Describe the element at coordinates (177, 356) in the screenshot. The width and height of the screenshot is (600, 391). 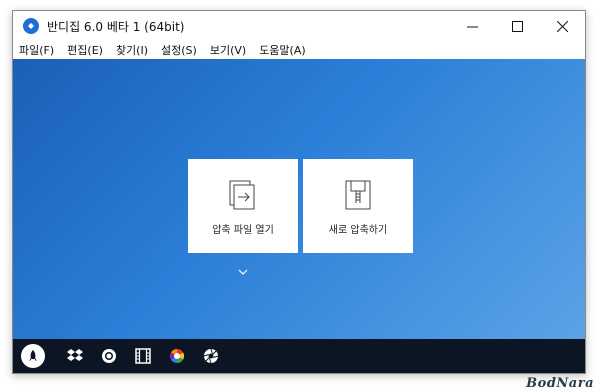
I see `color-wheel-icon` at that location.